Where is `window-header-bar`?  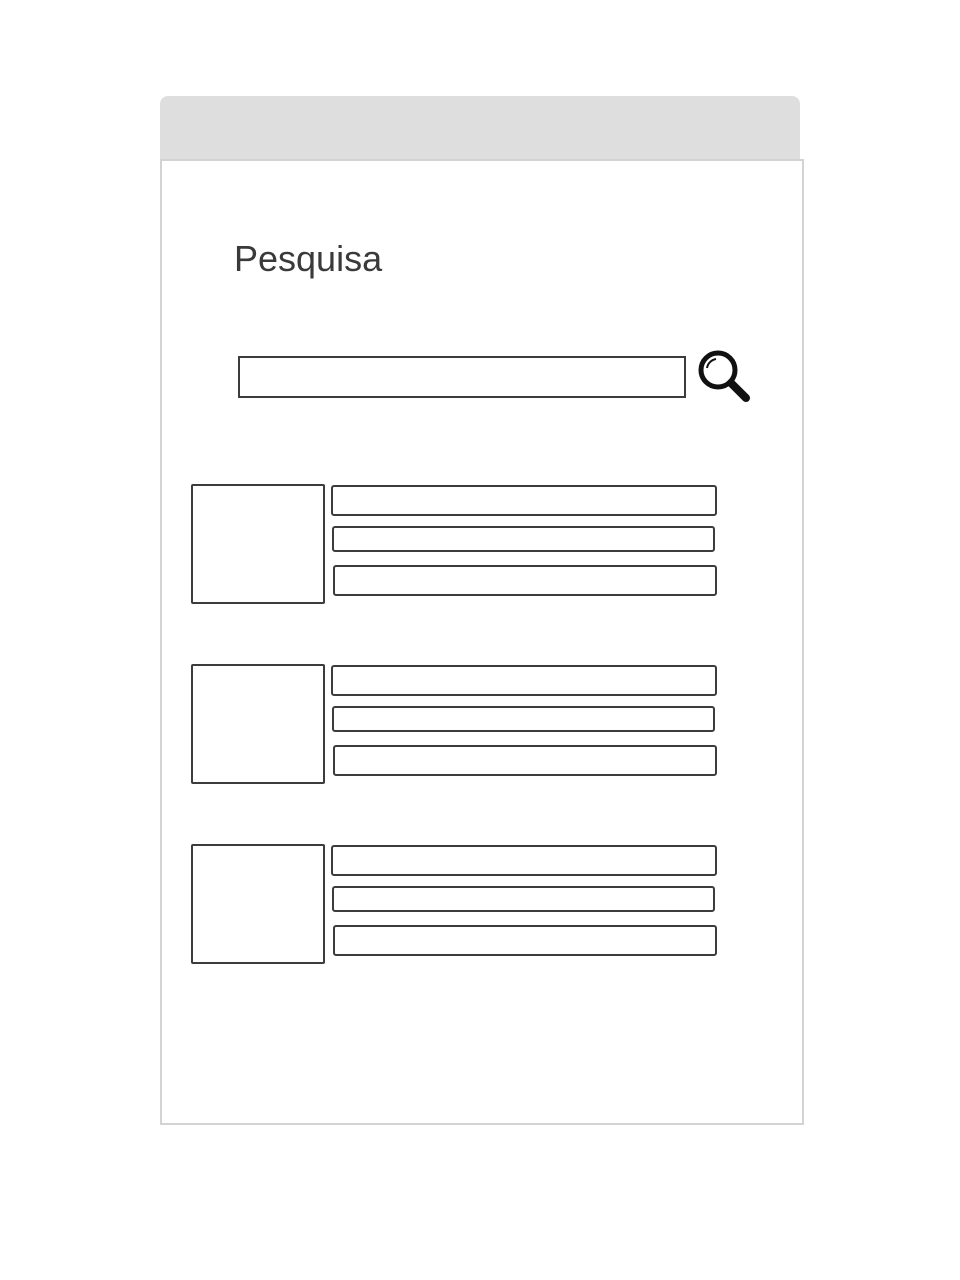
window-header-bar is located at coordinates (480, 128).